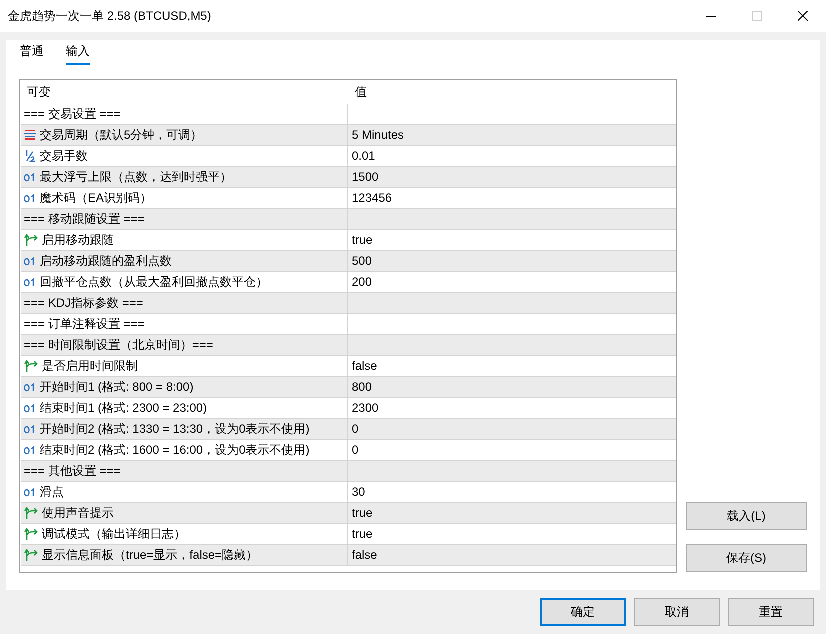 The width and height of the screenshot is (826, 634). Describe the element at coordinates (378, 135) in the screenshot. I see `parameter-value: 5 Minutes` at that location.